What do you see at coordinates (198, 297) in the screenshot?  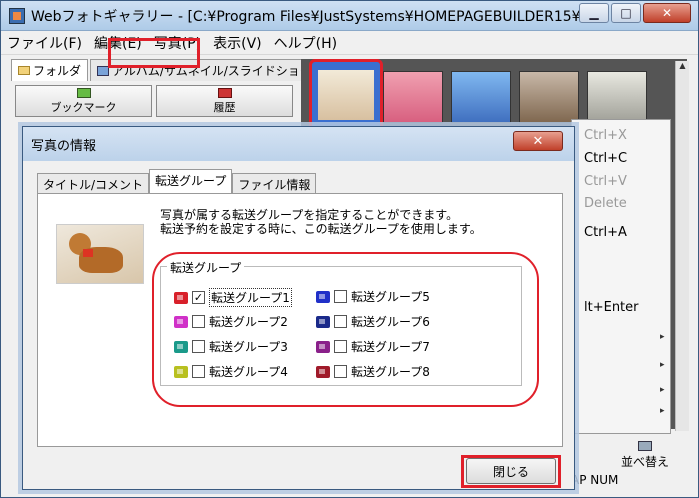 I see `group-1-checkbox: ✓` at bounding box center [198, 297].